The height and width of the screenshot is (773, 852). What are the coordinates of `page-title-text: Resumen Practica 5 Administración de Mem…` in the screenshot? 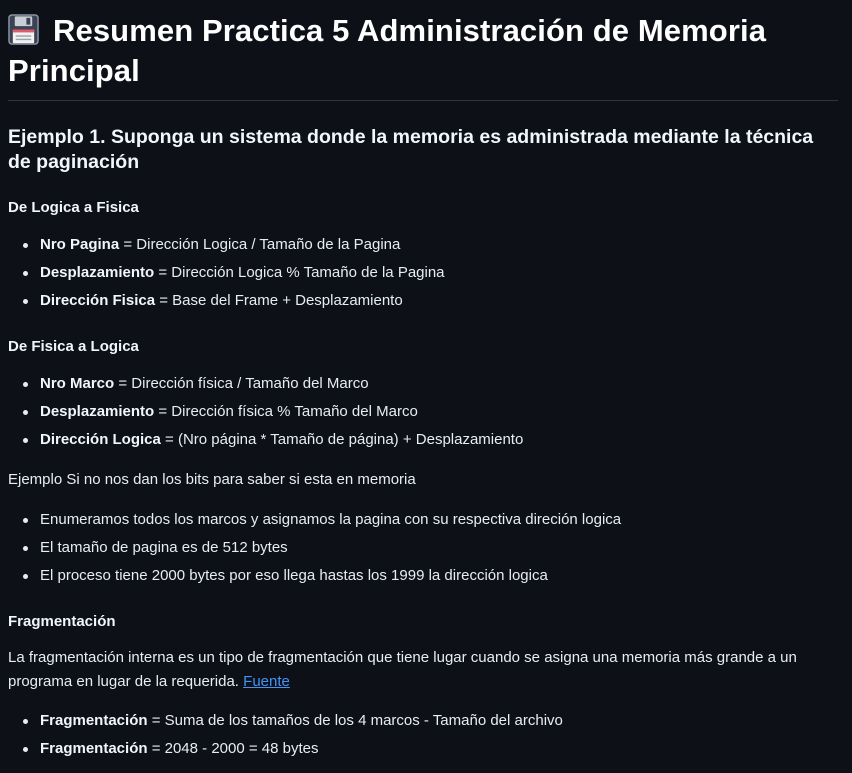 It's located at (387, 50).